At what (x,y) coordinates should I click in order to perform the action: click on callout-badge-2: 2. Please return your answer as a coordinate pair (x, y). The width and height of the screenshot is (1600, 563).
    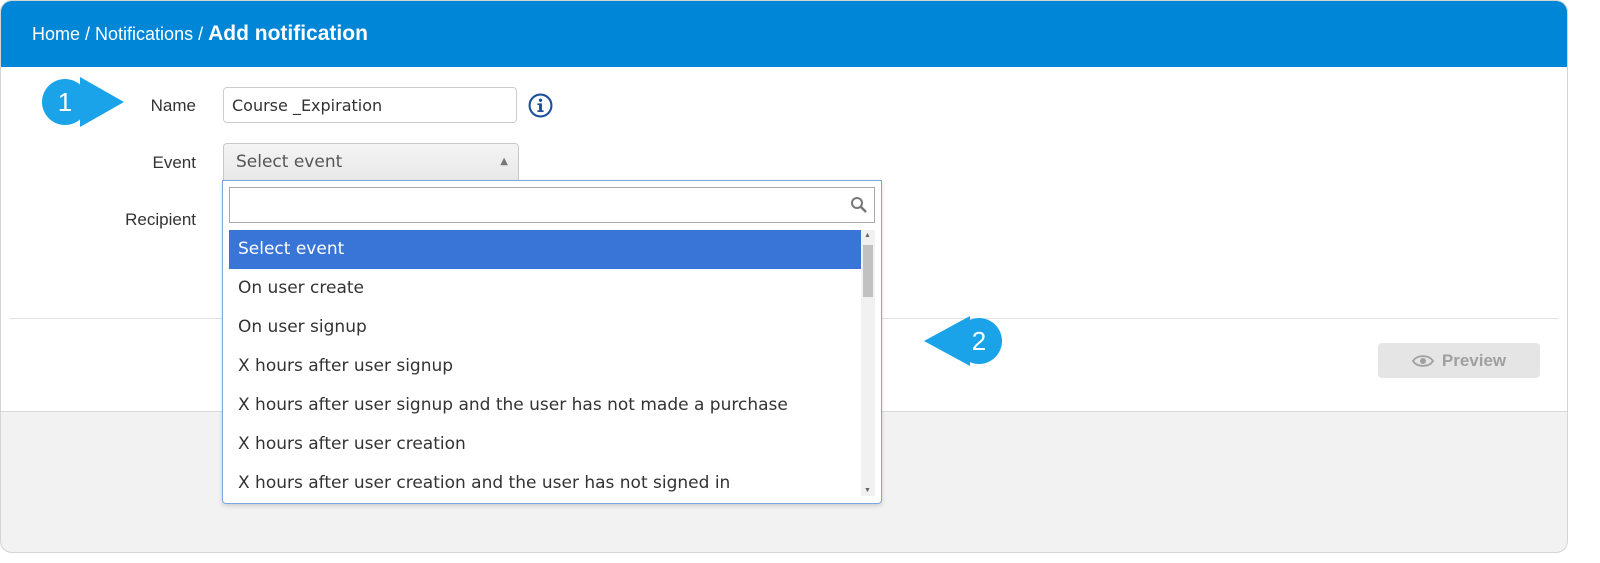
    Looking at the image, I should click on (979, 341).